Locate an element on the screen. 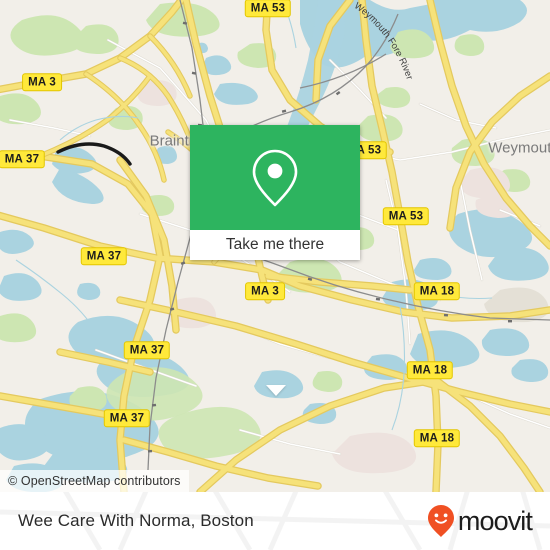 This screenshot has width=550, height=550. popup-action-label: Take me there is located at coordinates (275, 244).